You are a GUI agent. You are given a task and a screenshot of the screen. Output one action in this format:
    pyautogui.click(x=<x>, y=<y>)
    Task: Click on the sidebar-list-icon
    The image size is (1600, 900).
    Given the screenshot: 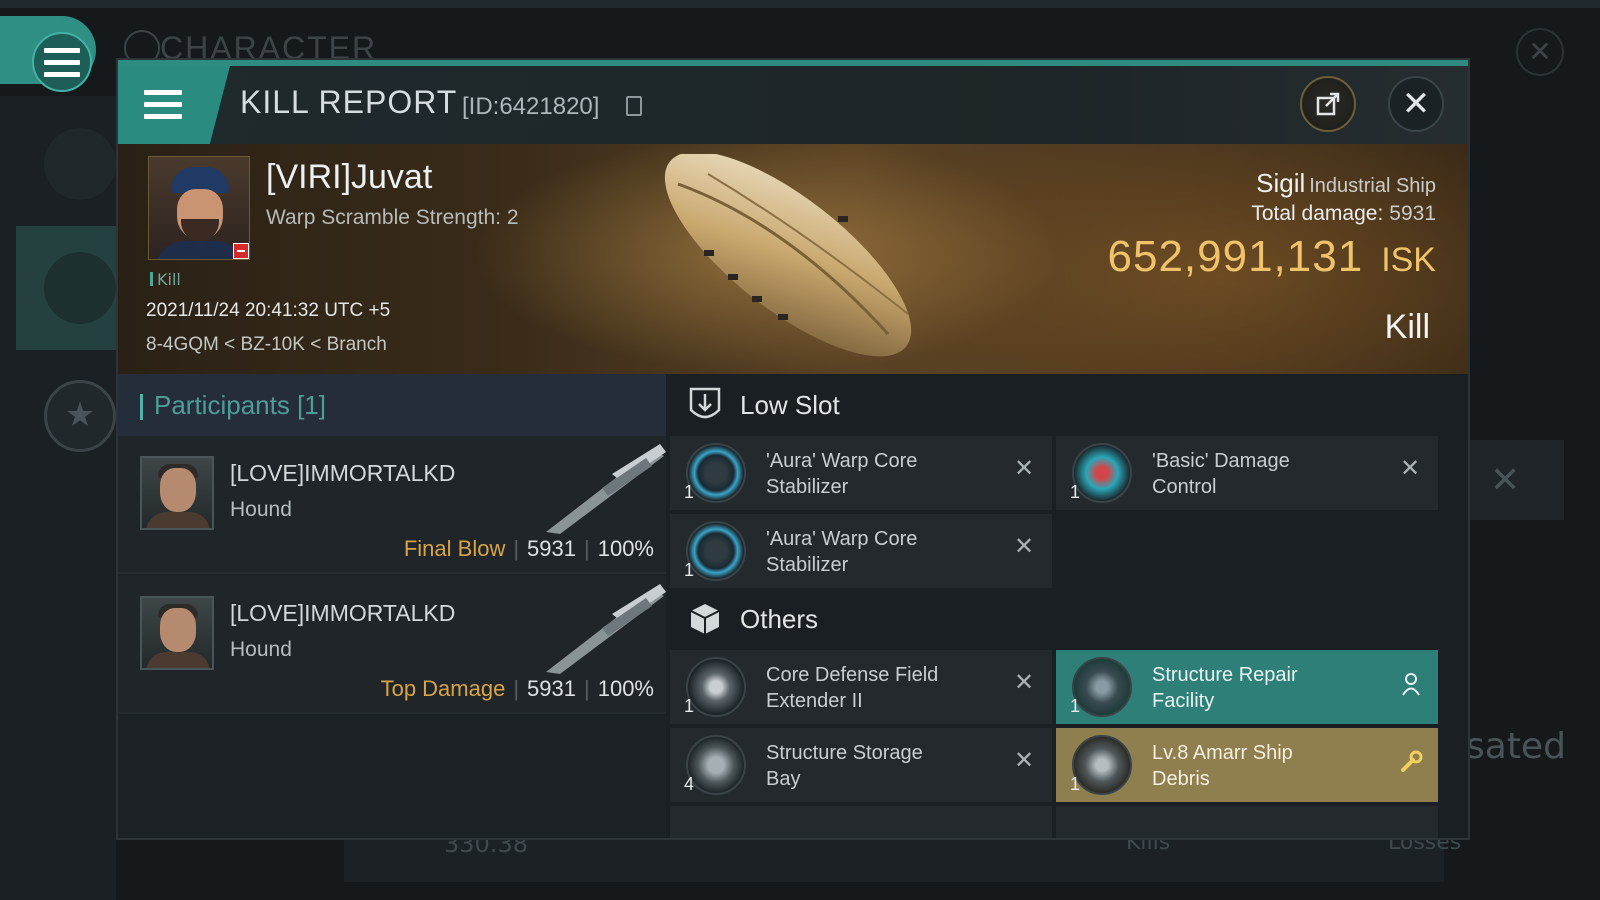 What is the action you would take?
    pyautogui.click(x=80, y=164)
    